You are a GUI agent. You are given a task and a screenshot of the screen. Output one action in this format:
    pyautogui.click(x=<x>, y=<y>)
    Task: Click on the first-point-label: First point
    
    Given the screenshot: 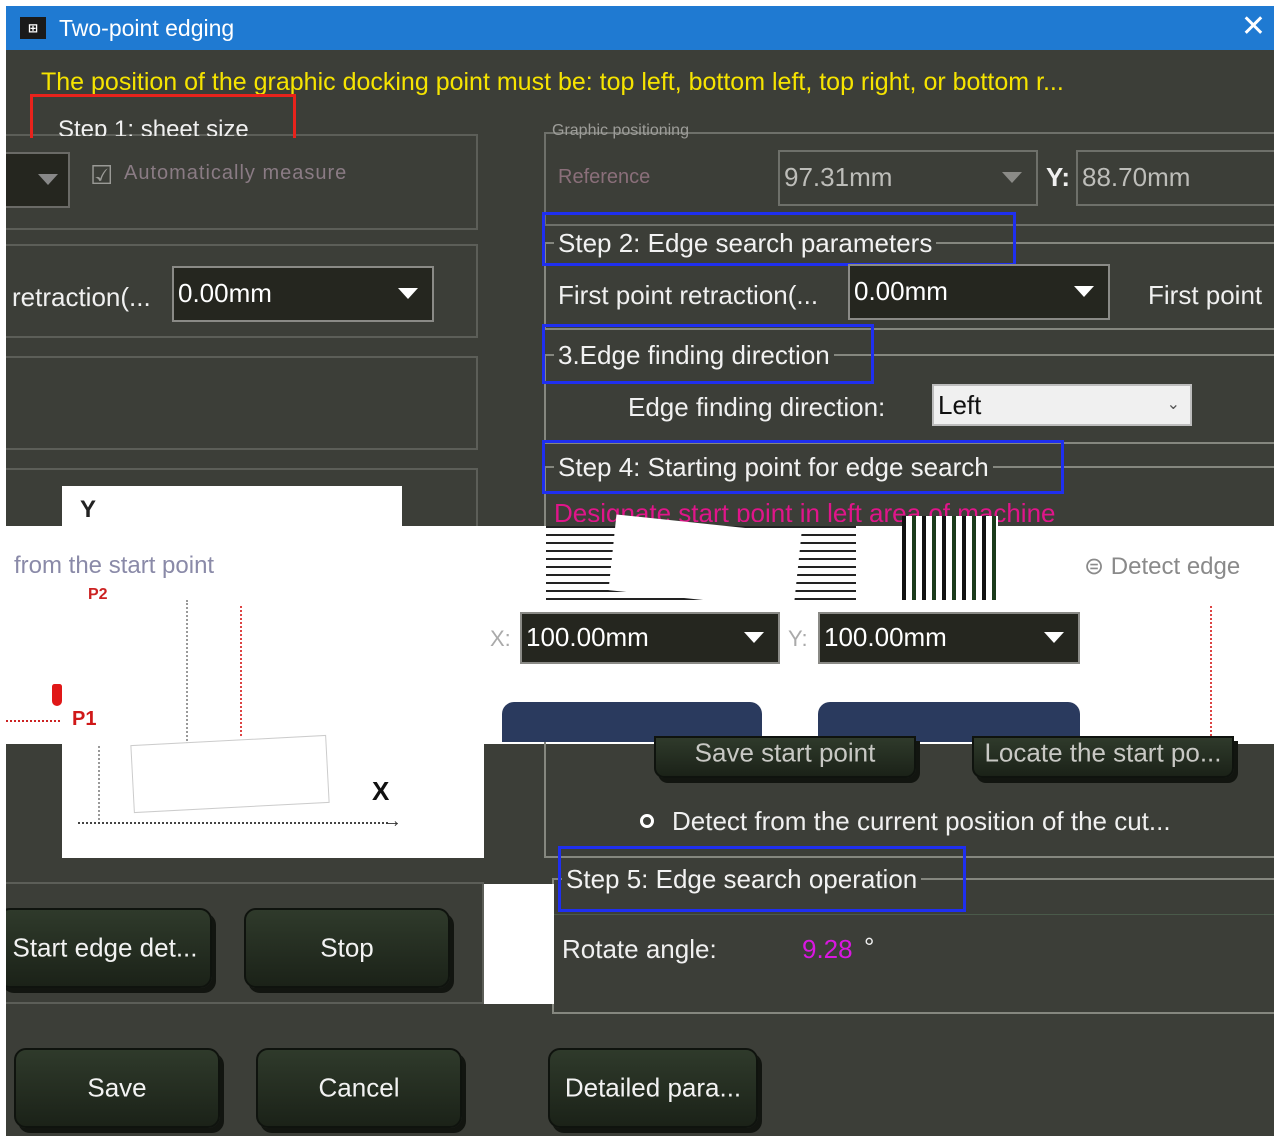 What is the action you would take?
    pyautogui.click(x=1205, y=295)
    